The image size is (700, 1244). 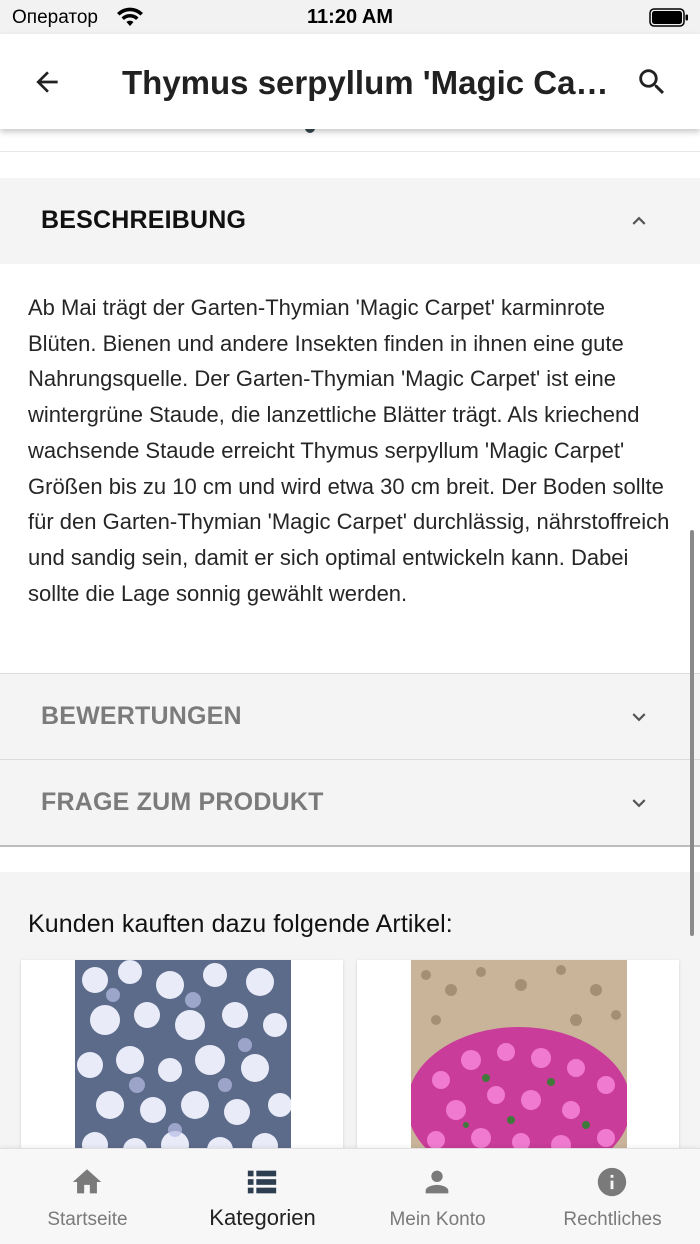 I want to click on info-icon, so click(x=612, y=1182).